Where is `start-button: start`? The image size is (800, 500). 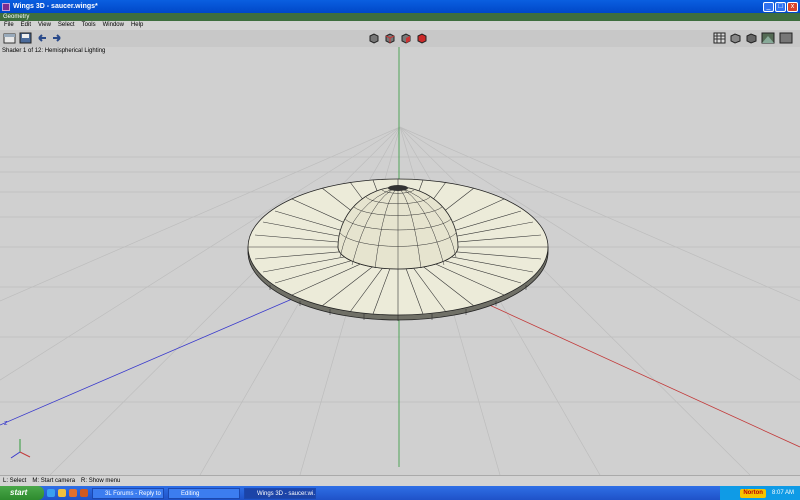 start-button: start is located at coordinates (22, 493).